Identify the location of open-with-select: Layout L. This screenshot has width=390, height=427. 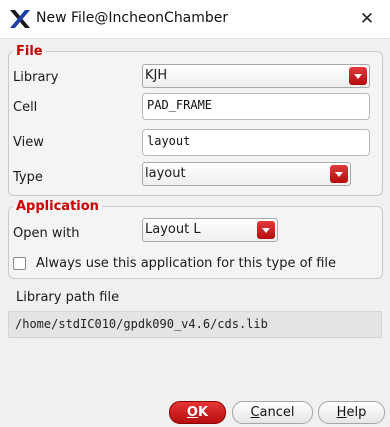
(210, 230).